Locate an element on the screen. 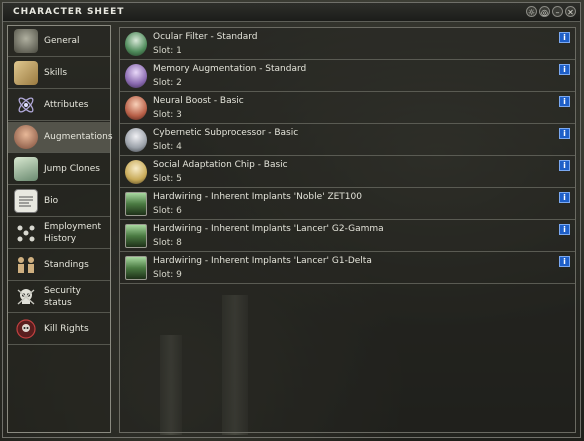 This screenshot has height=441, width=584. sidebar-item-bio: Bio is located at coordinates (59, 201).